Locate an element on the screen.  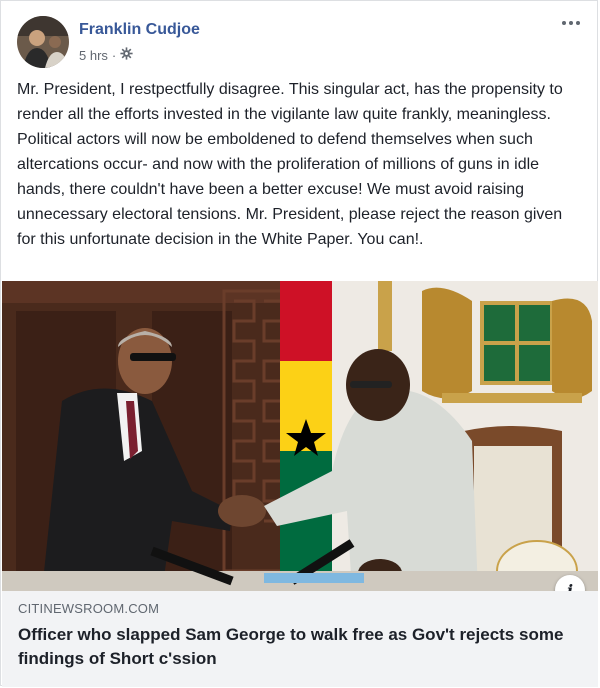
more-options-icon is located at coordinates (571, 23).